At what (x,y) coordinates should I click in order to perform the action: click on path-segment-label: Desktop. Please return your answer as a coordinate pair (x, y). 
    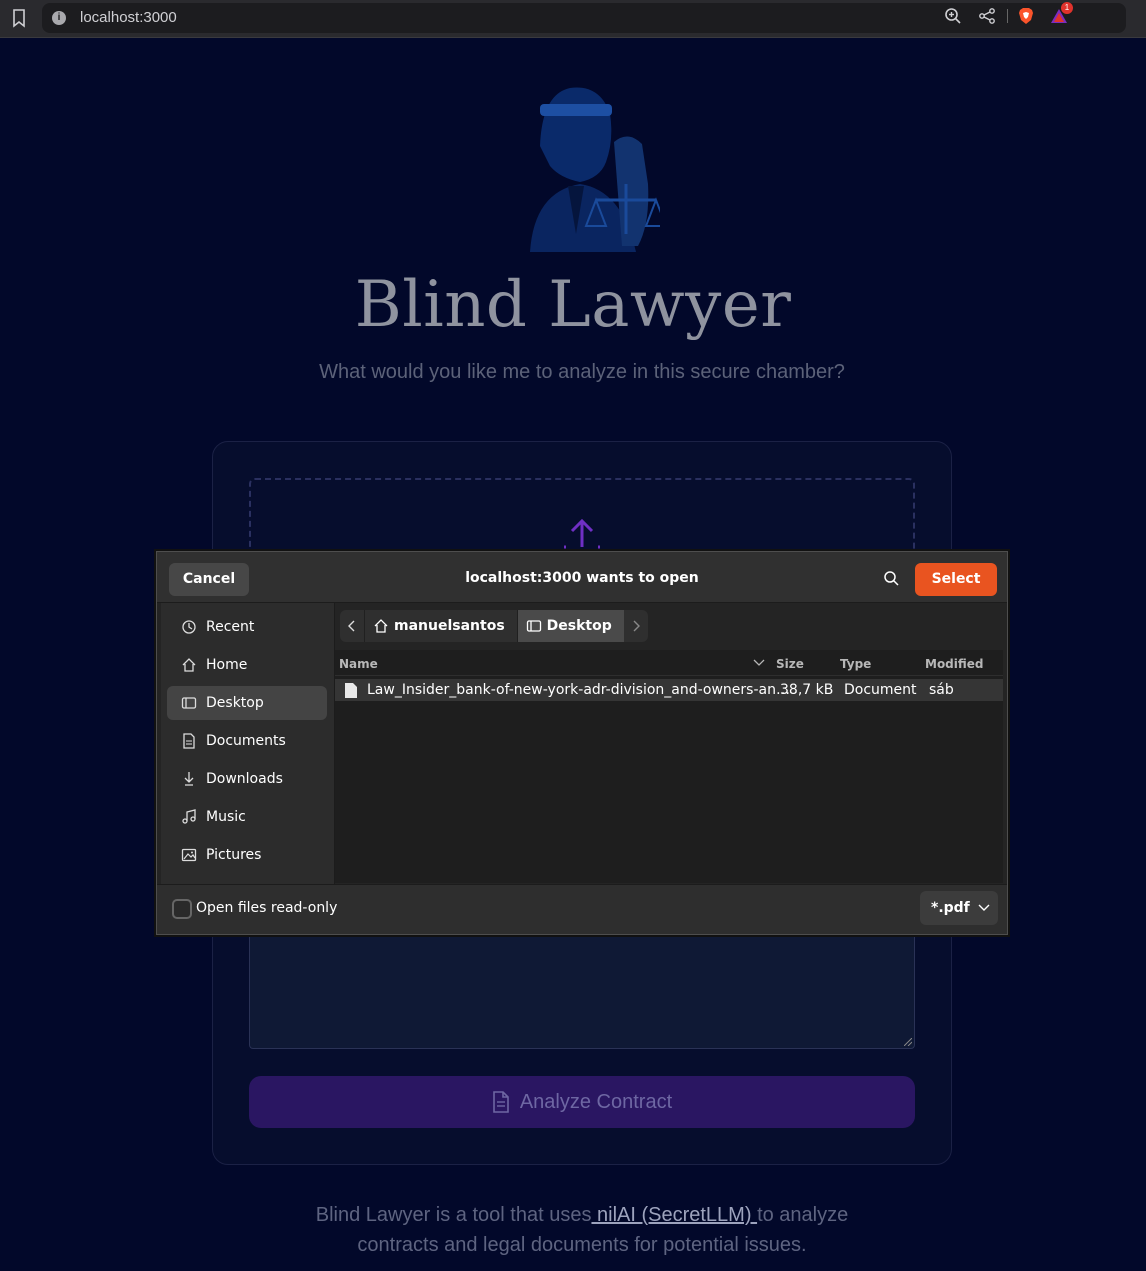
    Looking at the image, I should click on (579, 626).